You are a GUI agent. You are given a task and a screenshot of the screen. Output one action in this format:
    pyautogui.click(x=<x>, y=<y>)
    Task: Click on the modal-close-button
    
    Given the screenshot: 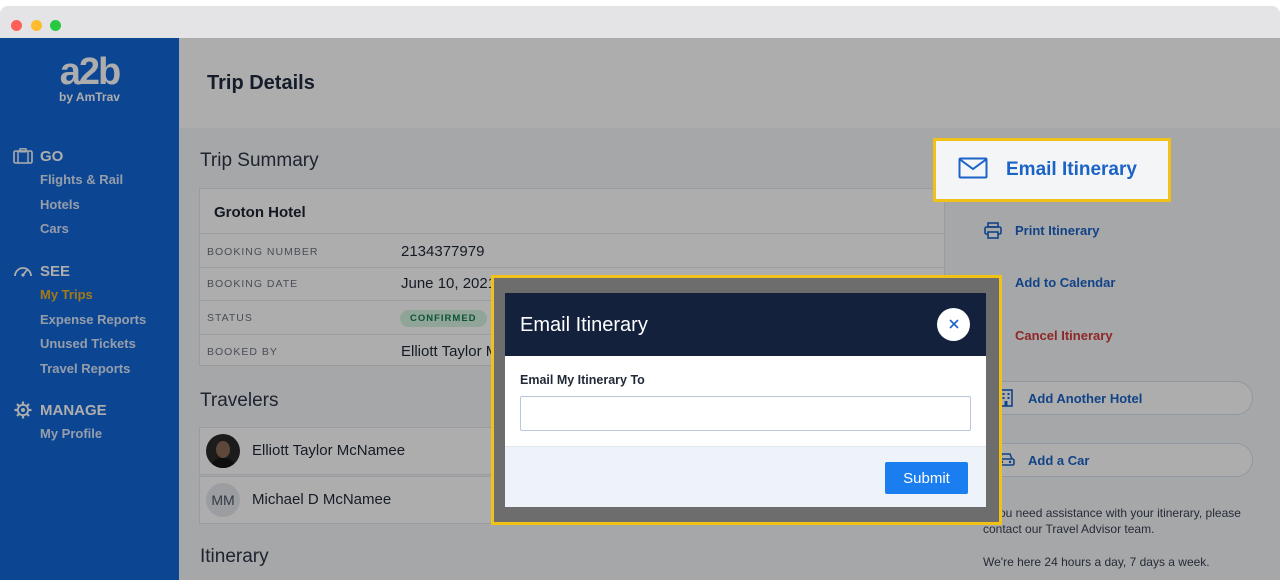 What is the action you would take?
    pyautogui.click(x=953, y=324)
    